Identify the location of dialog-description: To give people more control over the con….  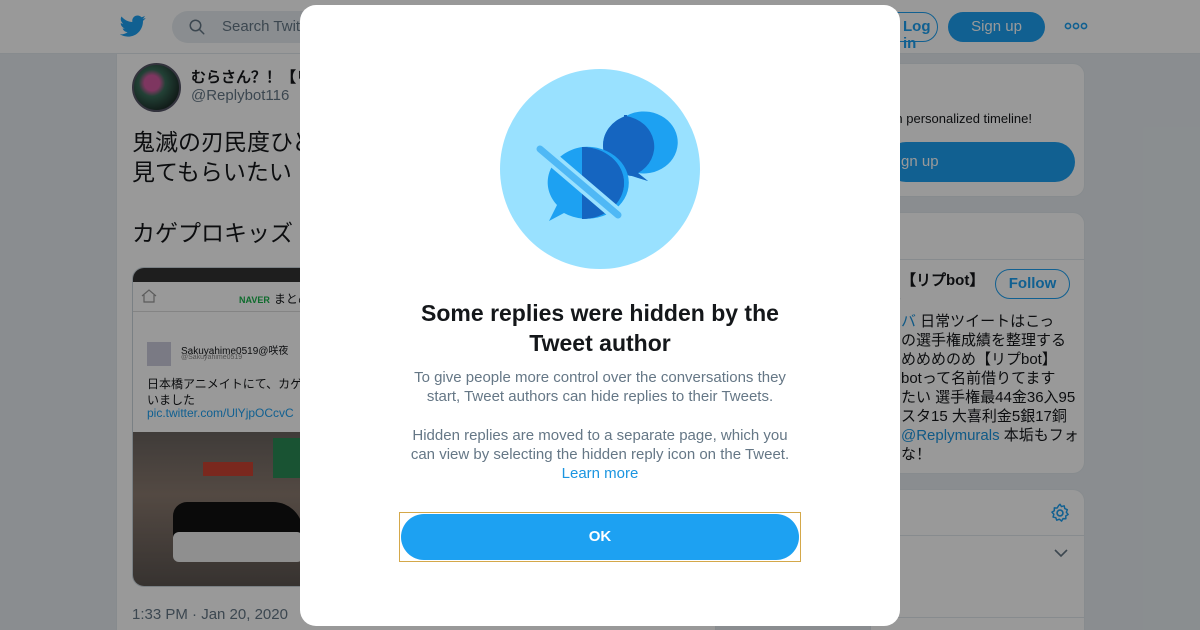
(600, 387).